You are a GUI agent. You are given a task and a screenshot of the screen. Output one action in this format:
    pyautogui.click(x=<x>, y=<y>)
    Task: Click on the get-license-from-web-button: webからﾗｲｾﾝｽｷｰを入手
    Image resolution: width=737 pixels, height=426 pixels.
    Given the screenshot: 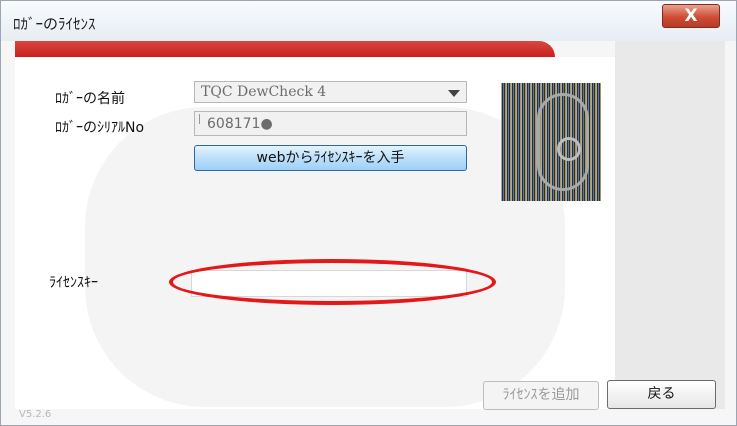 What is the action you would take?
    pyautogui.click(x=330, y=158)
    